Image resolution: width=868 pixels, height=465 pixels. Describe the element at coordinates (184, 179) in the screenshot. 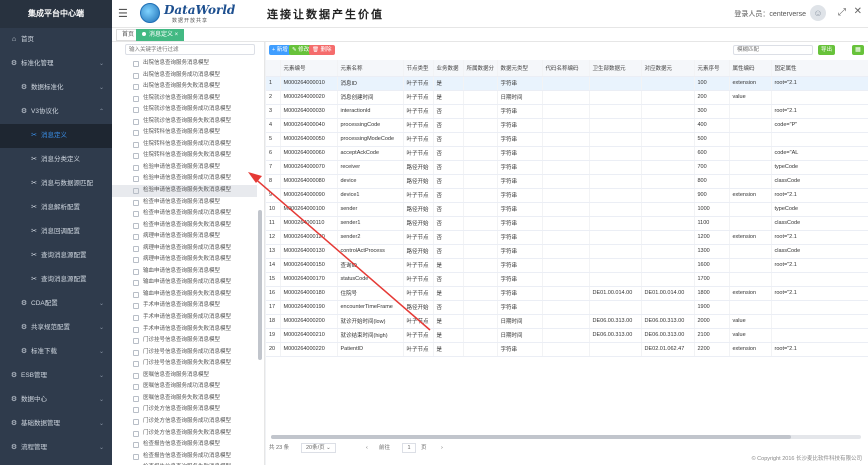

I see `tree-node: 检验申请信息查询服务成功消息模型` at that location.